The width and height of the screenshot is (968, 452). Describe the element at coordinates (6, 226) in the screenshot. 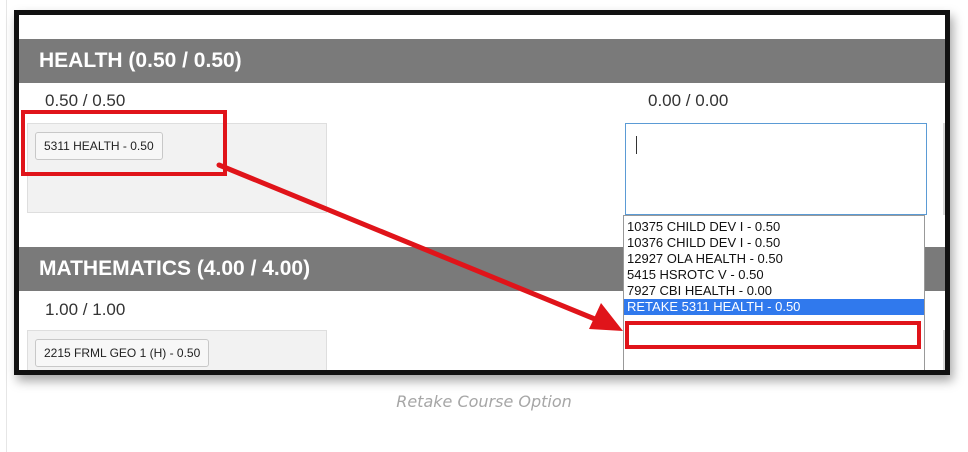

I see `page-left-rule` at that location.